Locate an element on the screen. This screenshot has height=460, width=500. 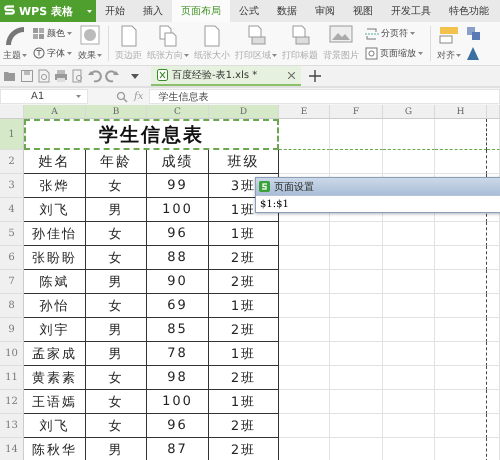
row-number: 6 is located at coordinates (12, 258).